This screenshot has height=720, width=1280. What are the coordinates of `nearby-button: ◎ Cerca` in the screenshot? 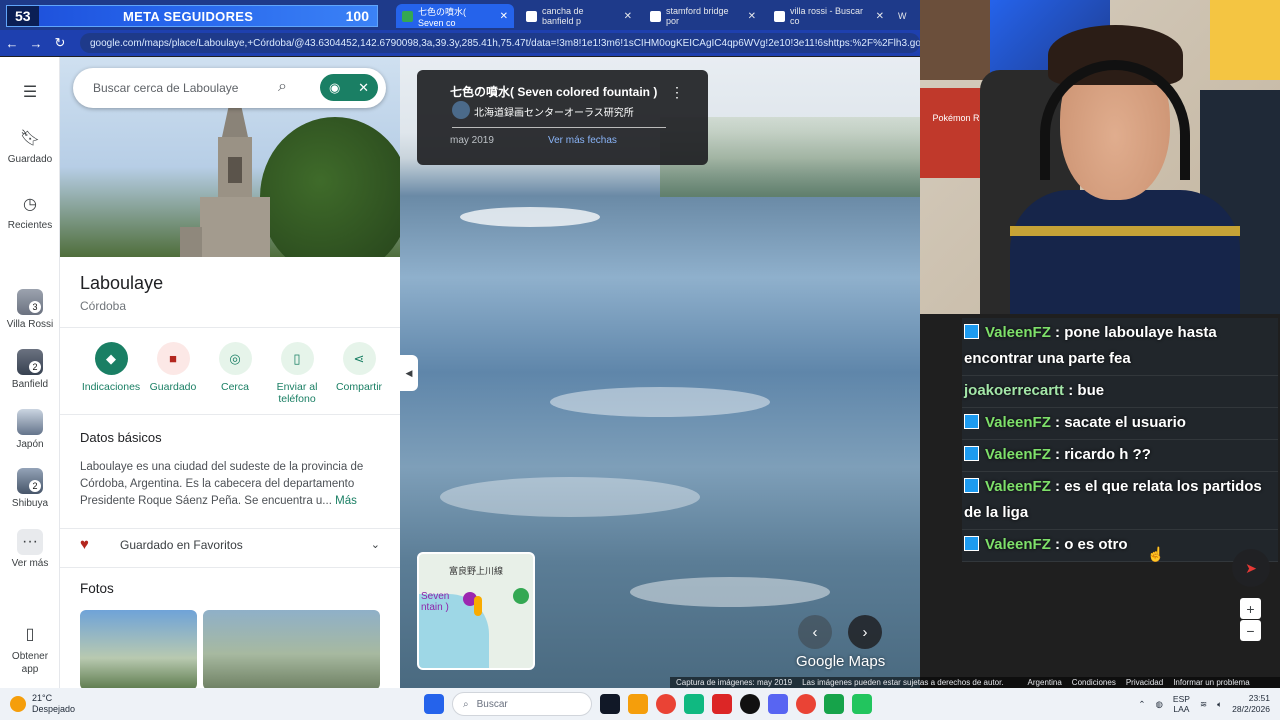 It's located at (235, 373).